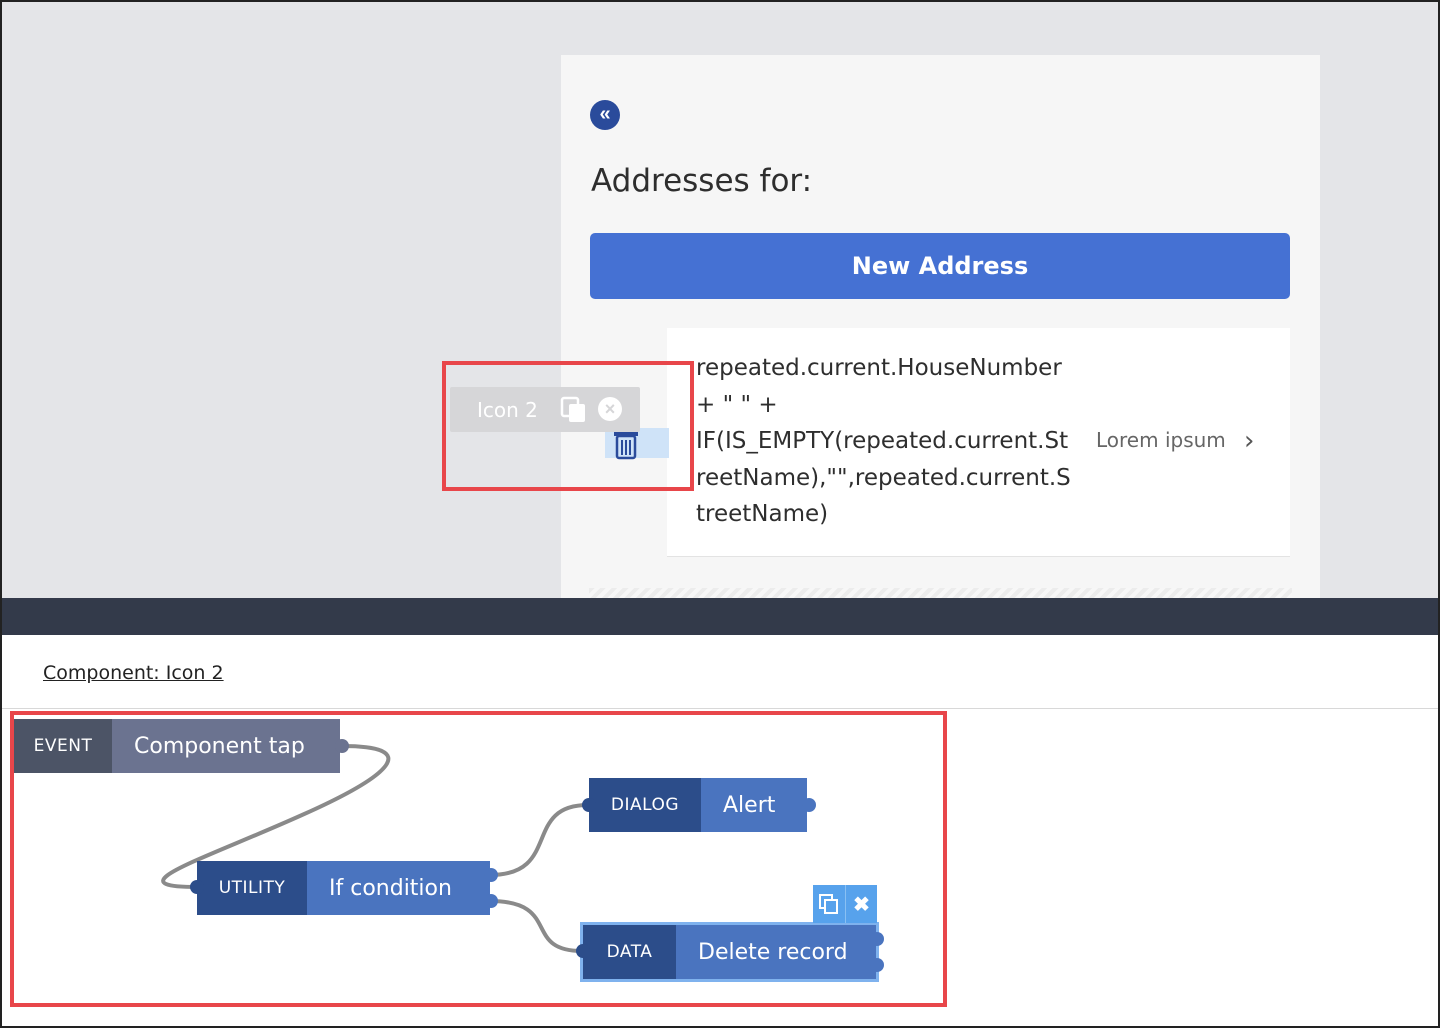 The height and width of the screenshot is (1028, 1440). I want to click on back-button: «, so click(605, 115).